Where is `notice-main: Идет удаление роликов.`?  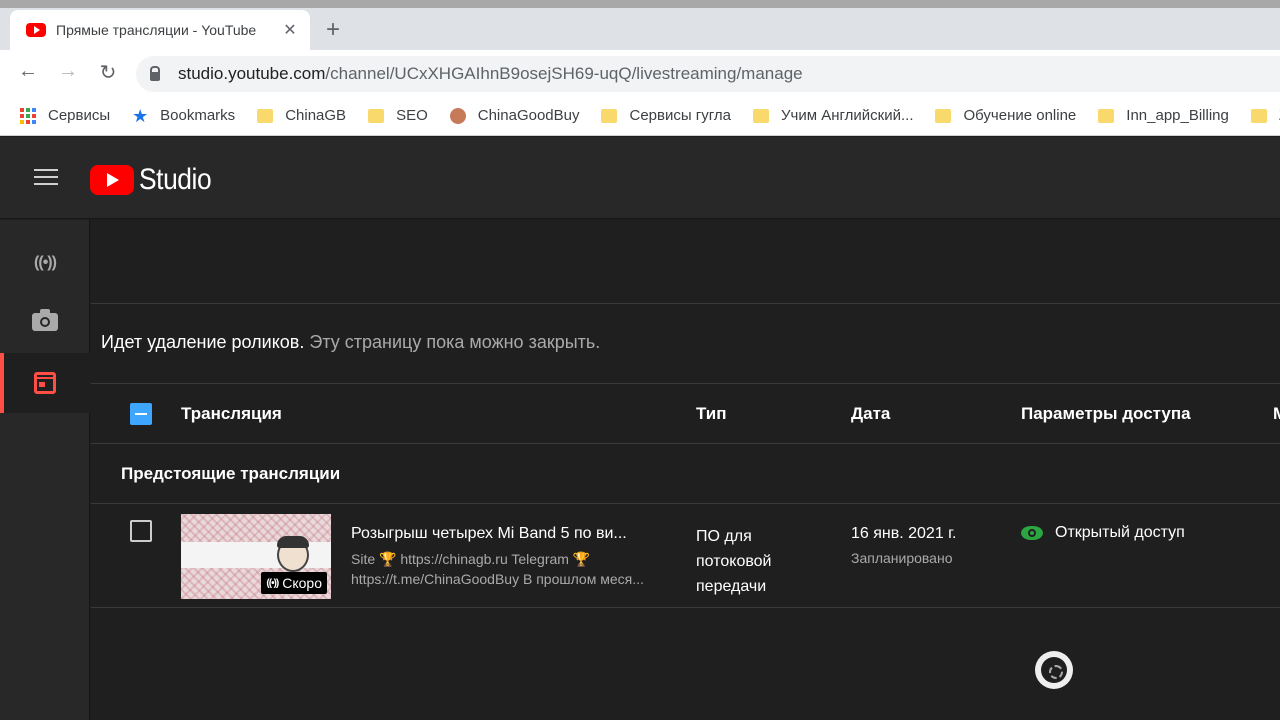
notice-main: Идет удаление роликов. is located at coordinates (203, 342).